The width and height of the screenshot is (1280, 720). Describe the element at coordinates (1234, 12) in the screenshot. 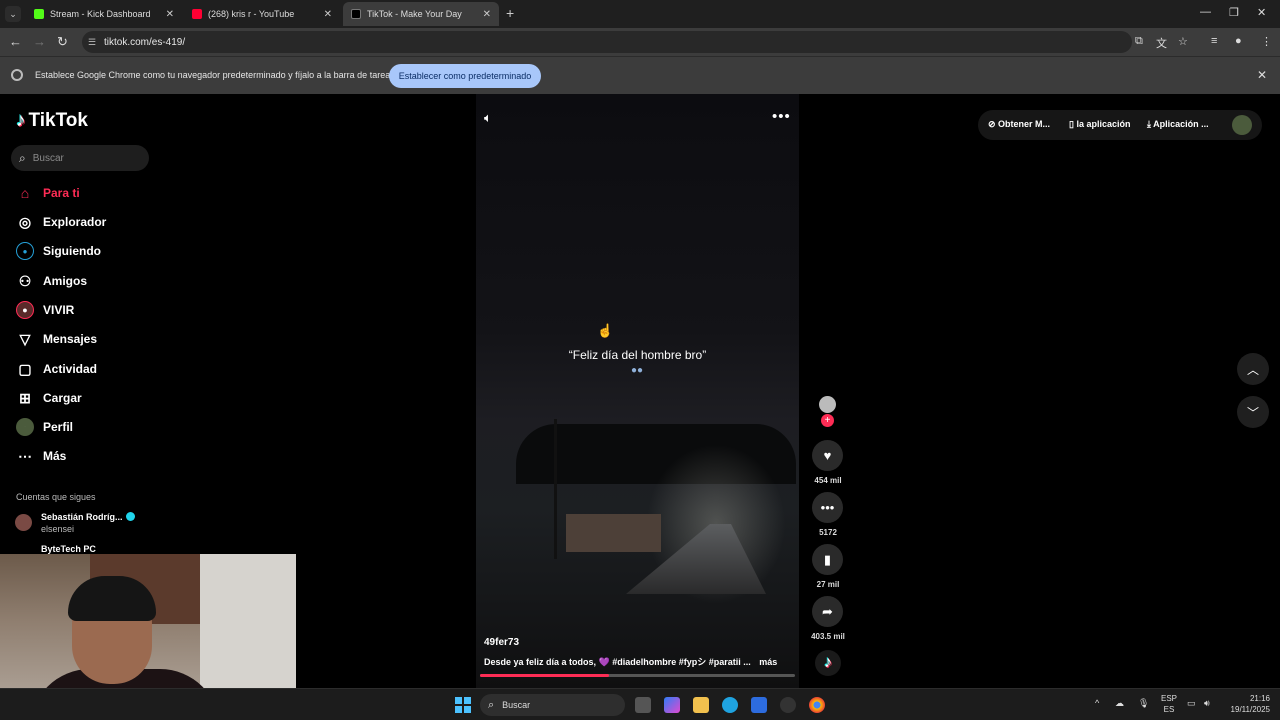

I see `restore-icon: ❐` at that location.